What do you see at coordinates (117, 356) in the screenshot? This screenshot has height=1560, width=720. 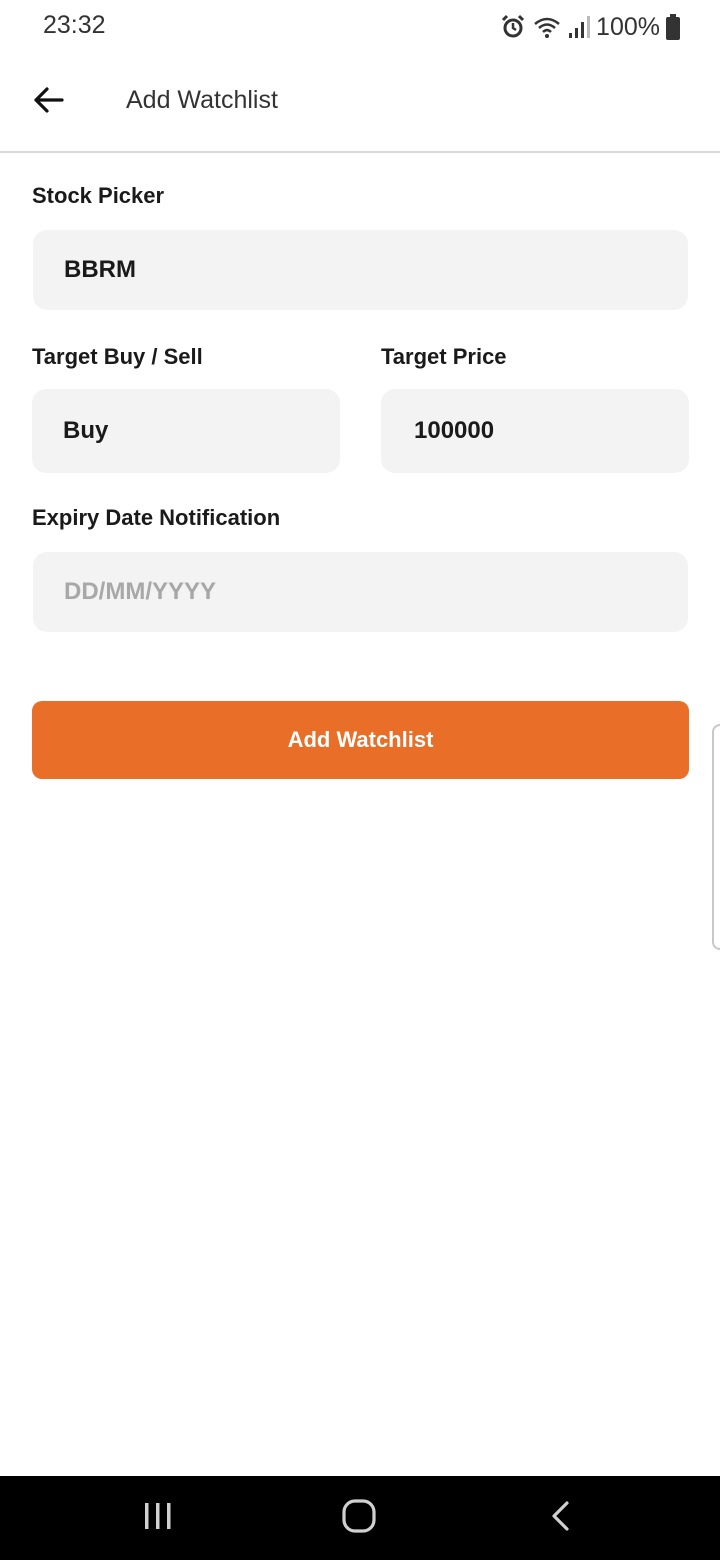 I see `target-type-label: Target Buy / Sell` at bounding box center [117, 356].